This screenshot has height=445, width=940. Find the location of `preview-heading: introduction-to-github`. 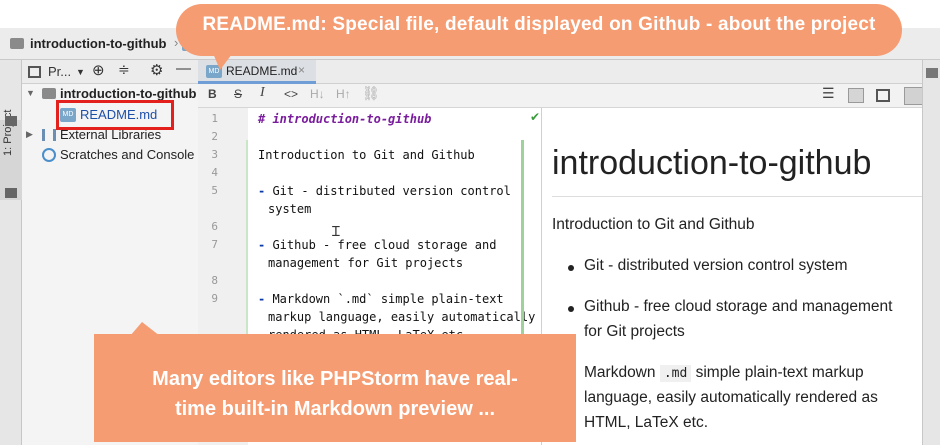

preview-heading: introduction-to-github is located at coordinates (712, 163).